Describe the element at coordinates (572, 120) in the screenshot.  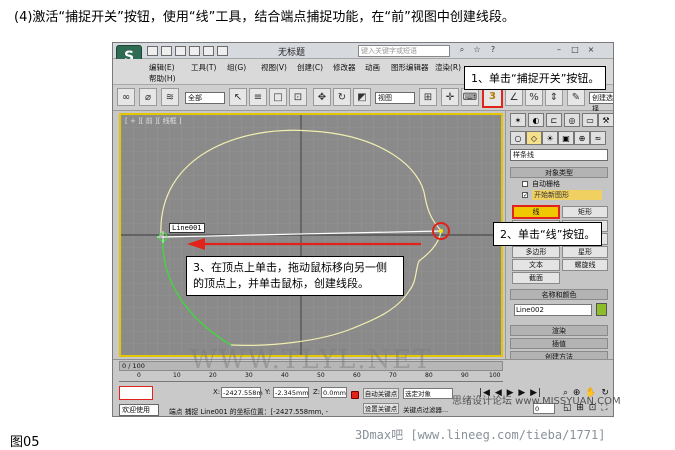
I see `motion-tab-icon: ◎` at that location.